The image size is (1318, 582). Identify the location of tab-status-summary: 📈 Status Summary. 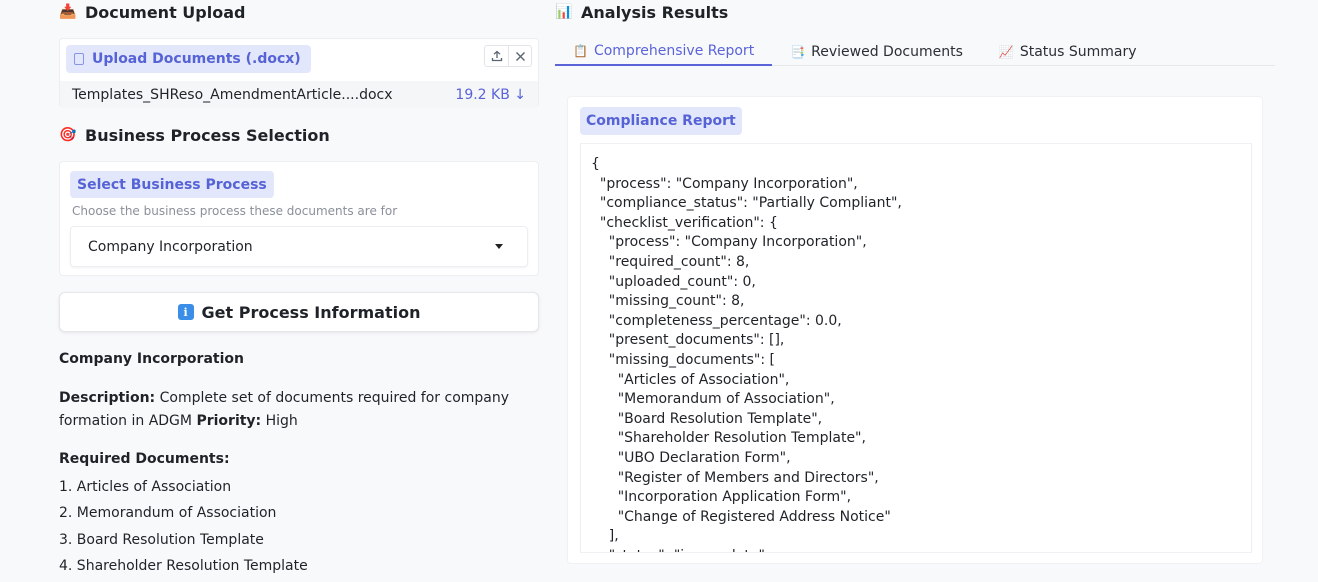
(1068, 52).